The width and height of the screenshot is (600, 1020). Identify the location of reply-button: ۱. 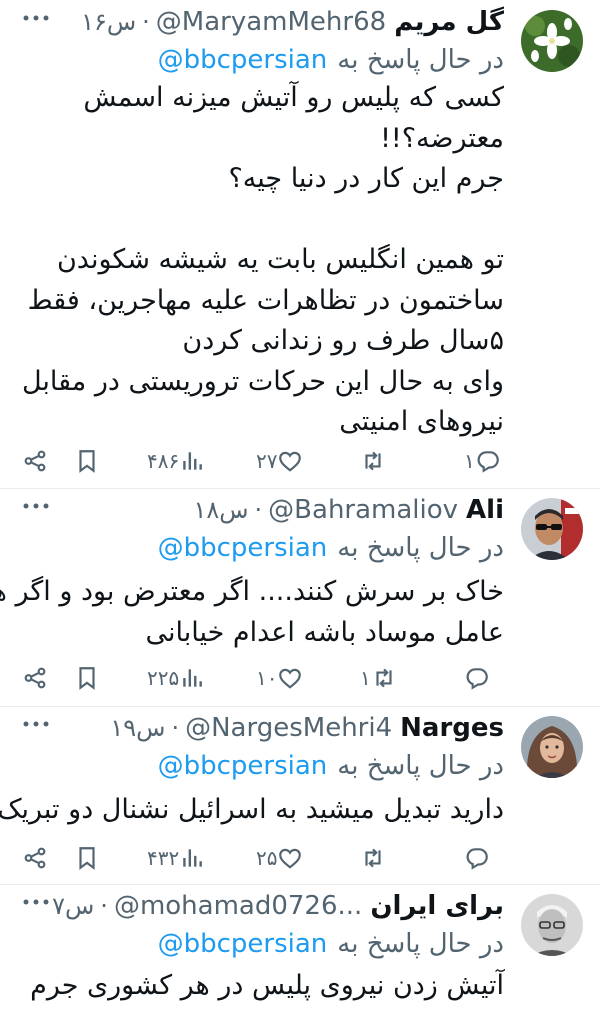
(482, 461).